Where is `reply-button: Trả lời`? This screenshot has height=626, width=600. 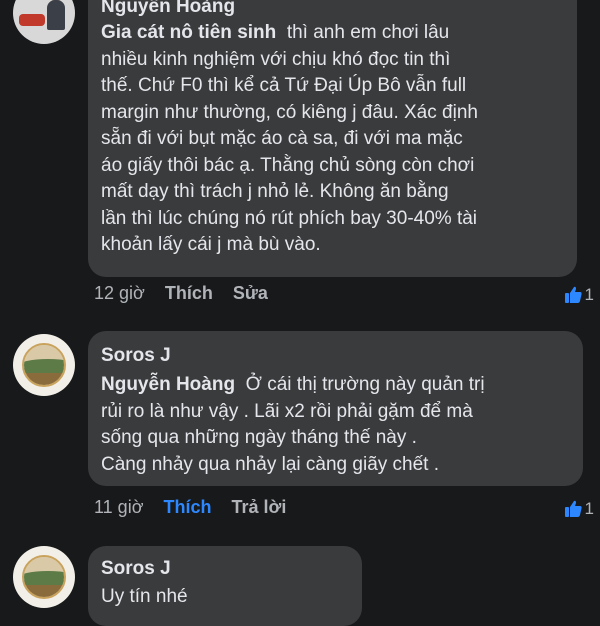
reply-button: Trả lời is located at coordinates (259, 507).